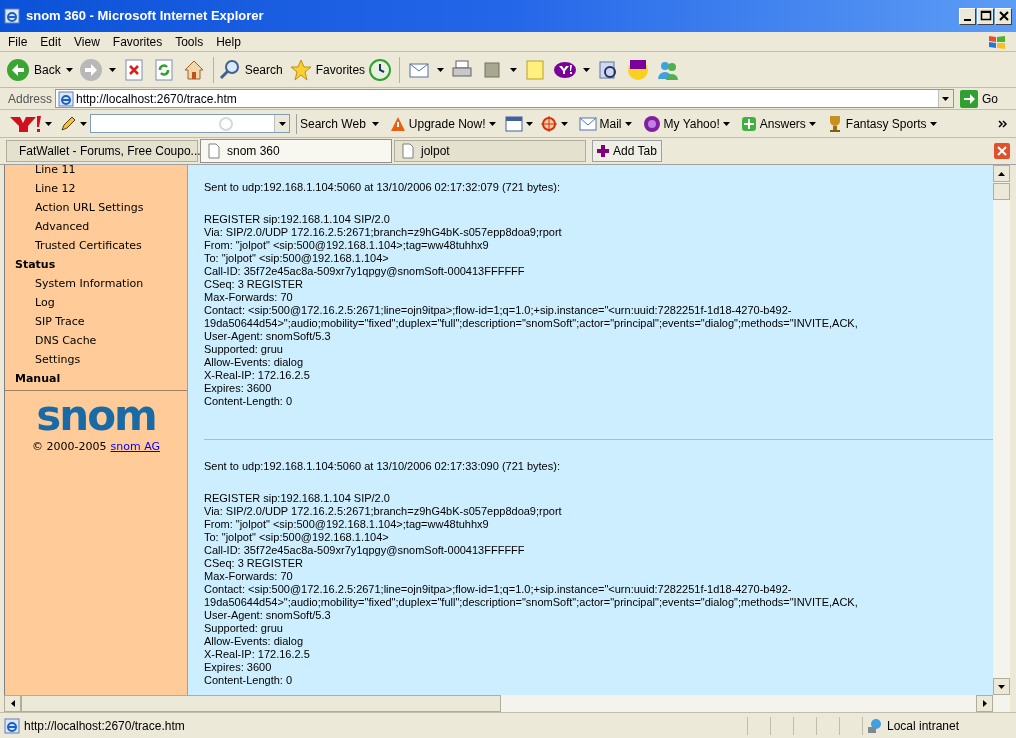 The height and width of the screenshot is (738, 1016). What do you see at coordinates (135, 447) in the screenshot?
I see `company-link: snom AG` at bounding box center [135, 447].